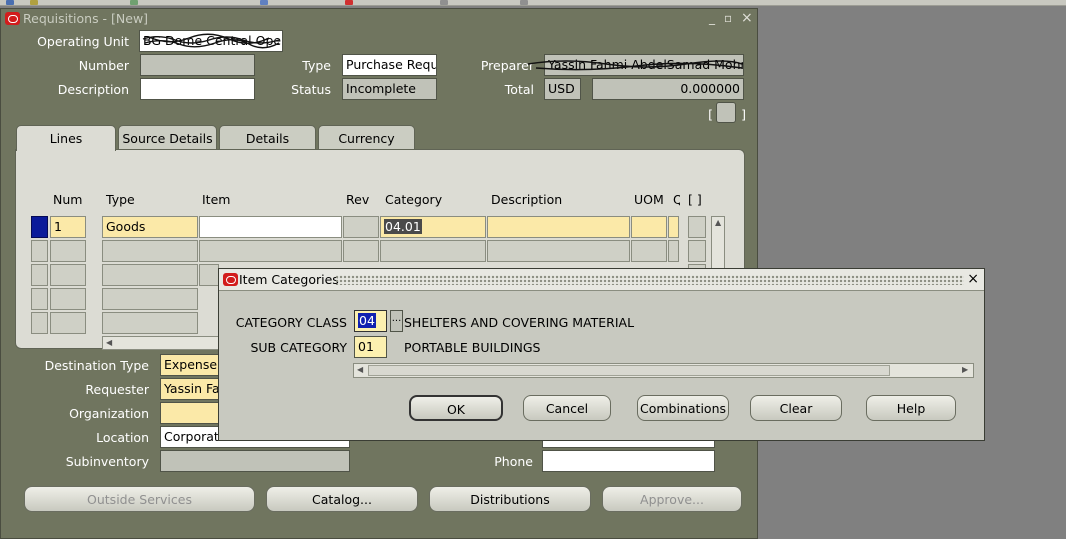 This screenshot has width=1066, height=539. What do you see at coordinates (122, 437) in the screenshot?
I see `location-label: Location` at bounding box center [122, 437].